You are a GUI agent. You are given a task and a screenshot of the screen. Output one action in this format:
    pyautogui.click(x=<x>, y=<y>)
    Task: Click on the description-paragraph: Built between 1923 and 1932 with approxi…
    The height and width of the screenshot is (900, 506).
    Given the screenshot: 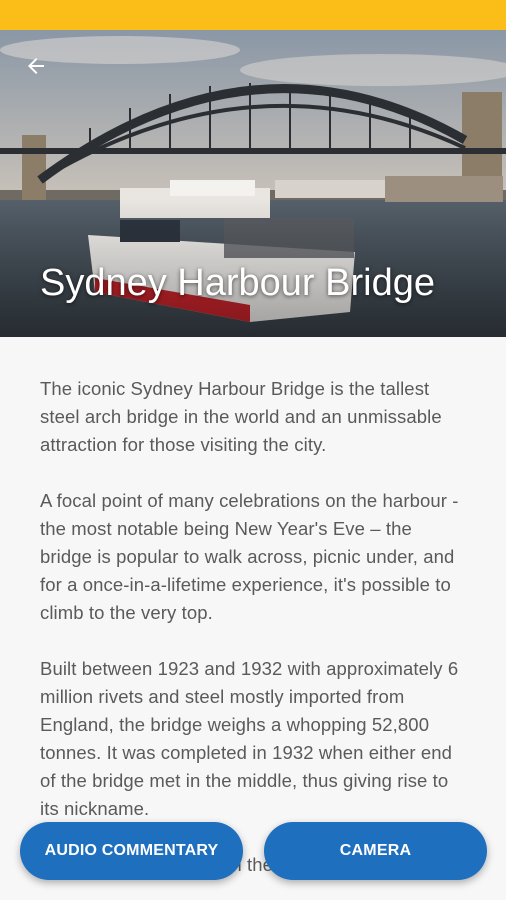 What is the action you would take?
    pyautogui.click(x=249, y=738)
    